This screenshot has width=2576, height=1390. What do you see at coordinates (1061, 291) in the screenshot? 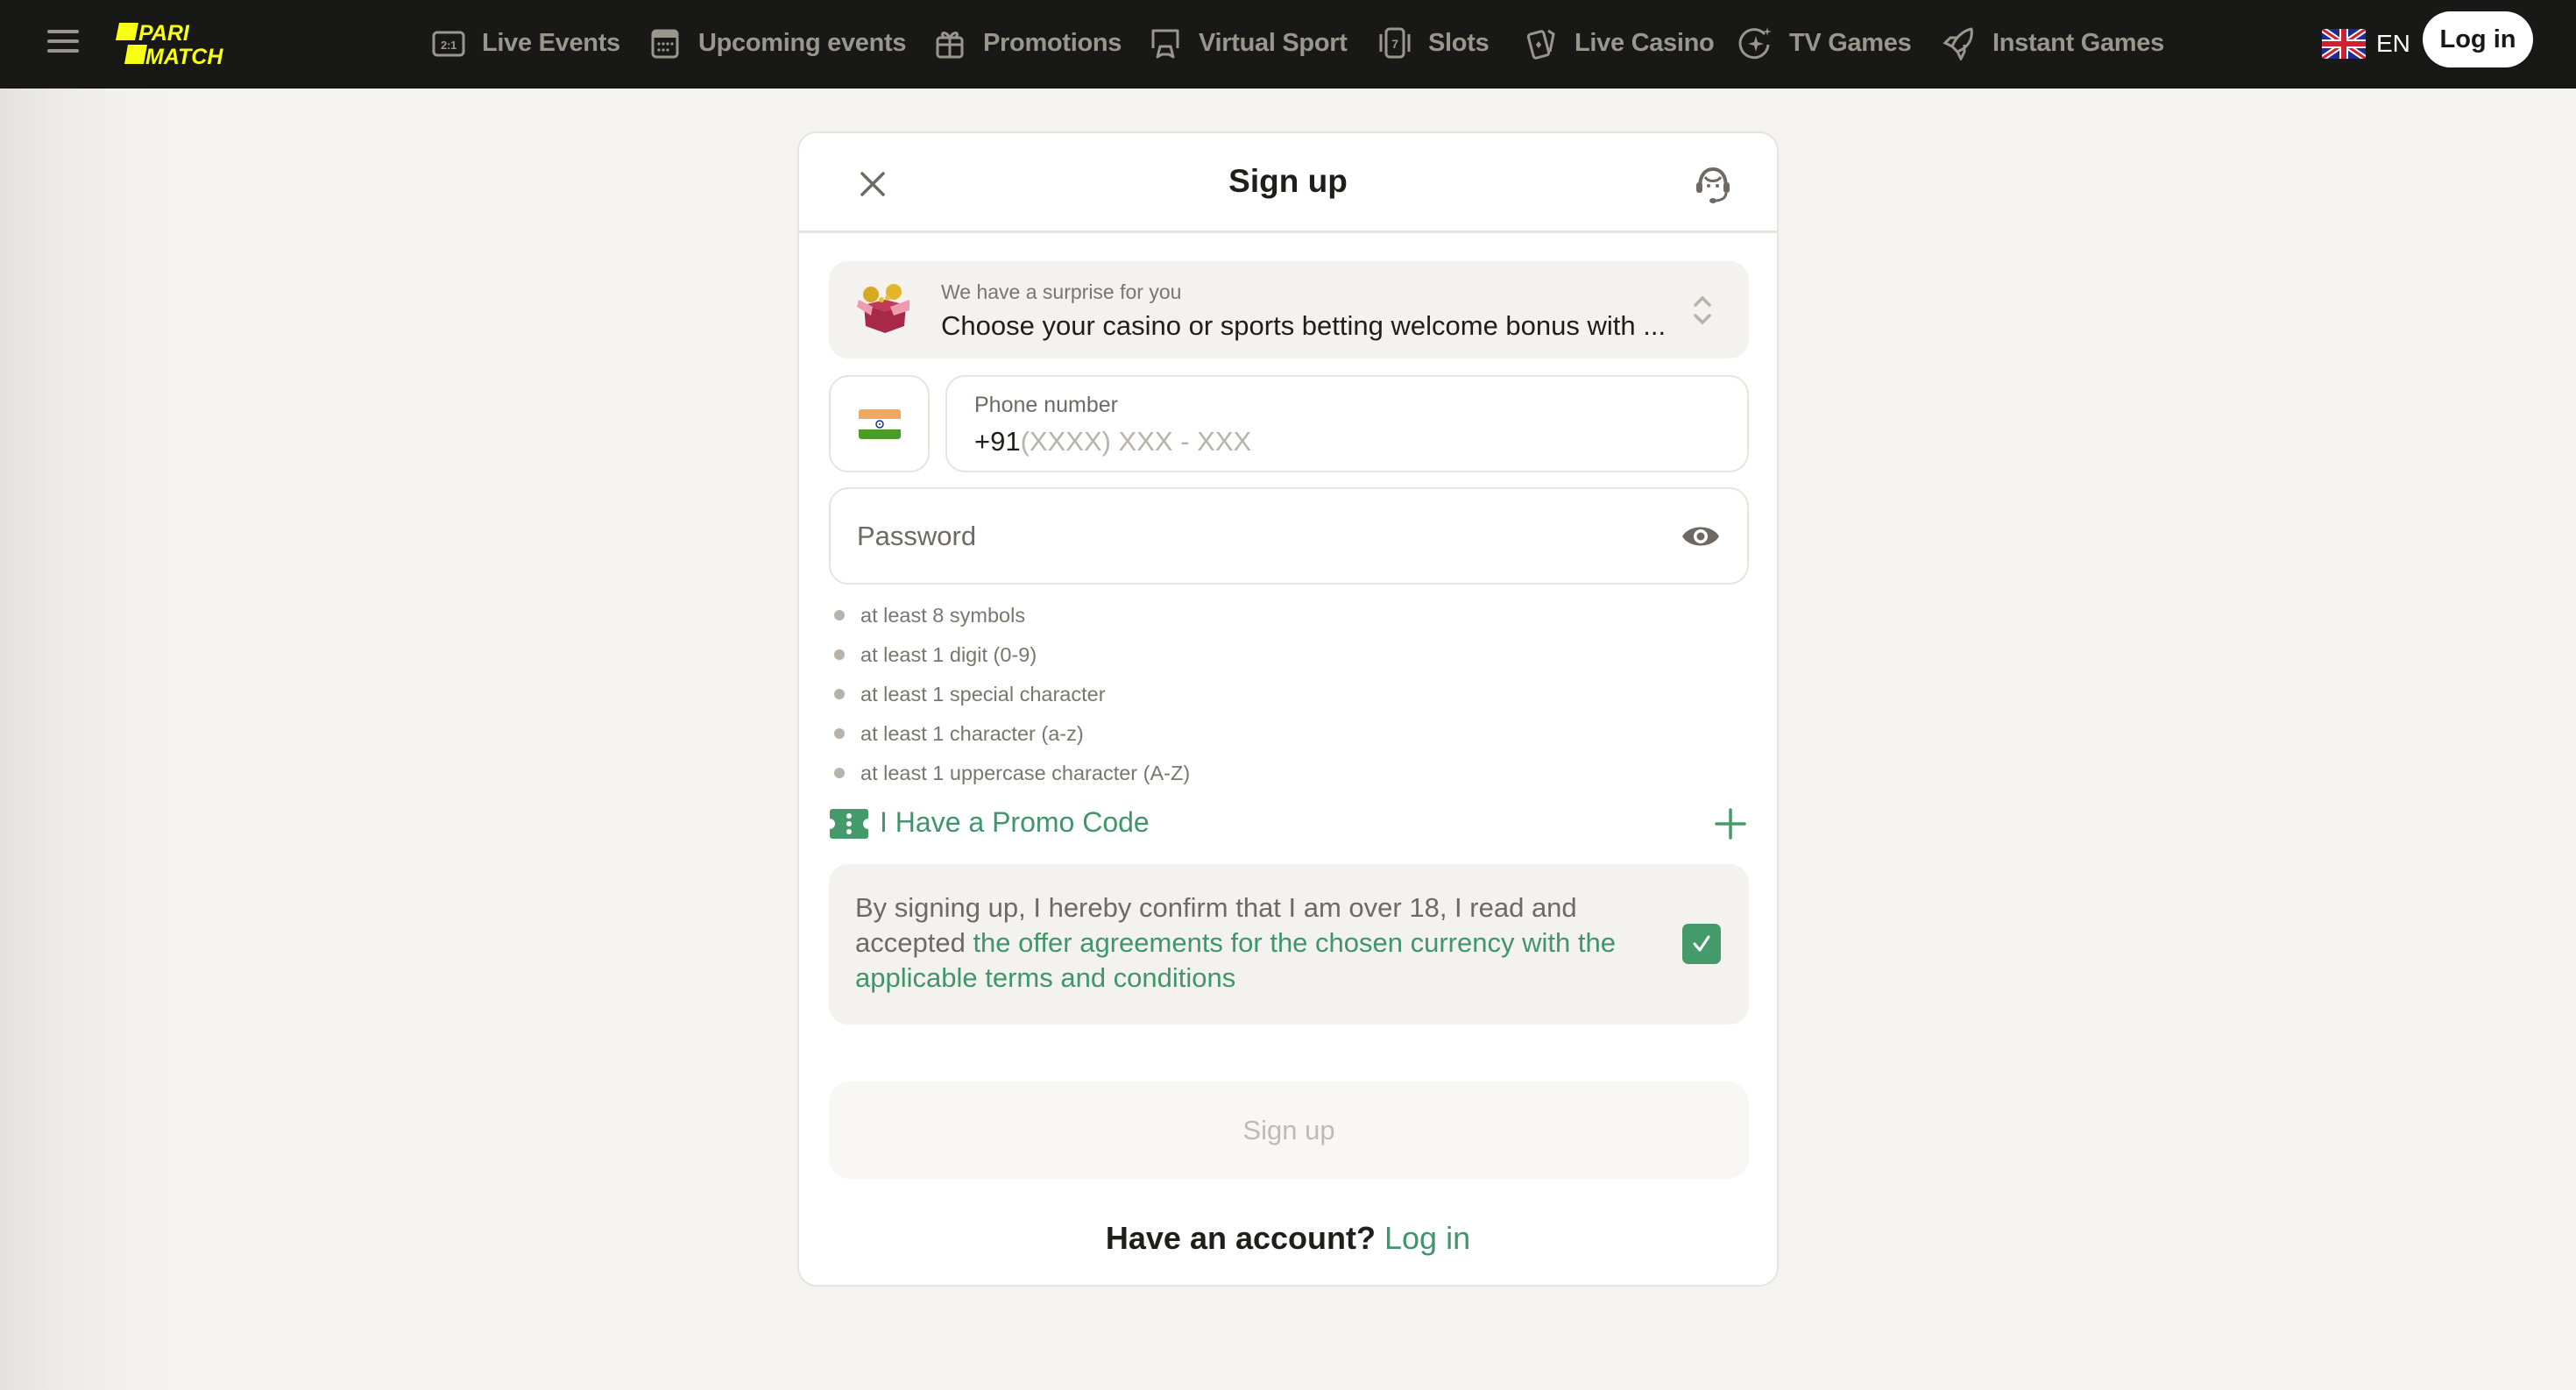
I see `bonus-subtitle: We have a surprise for you` at bounding box center [1061, 291].